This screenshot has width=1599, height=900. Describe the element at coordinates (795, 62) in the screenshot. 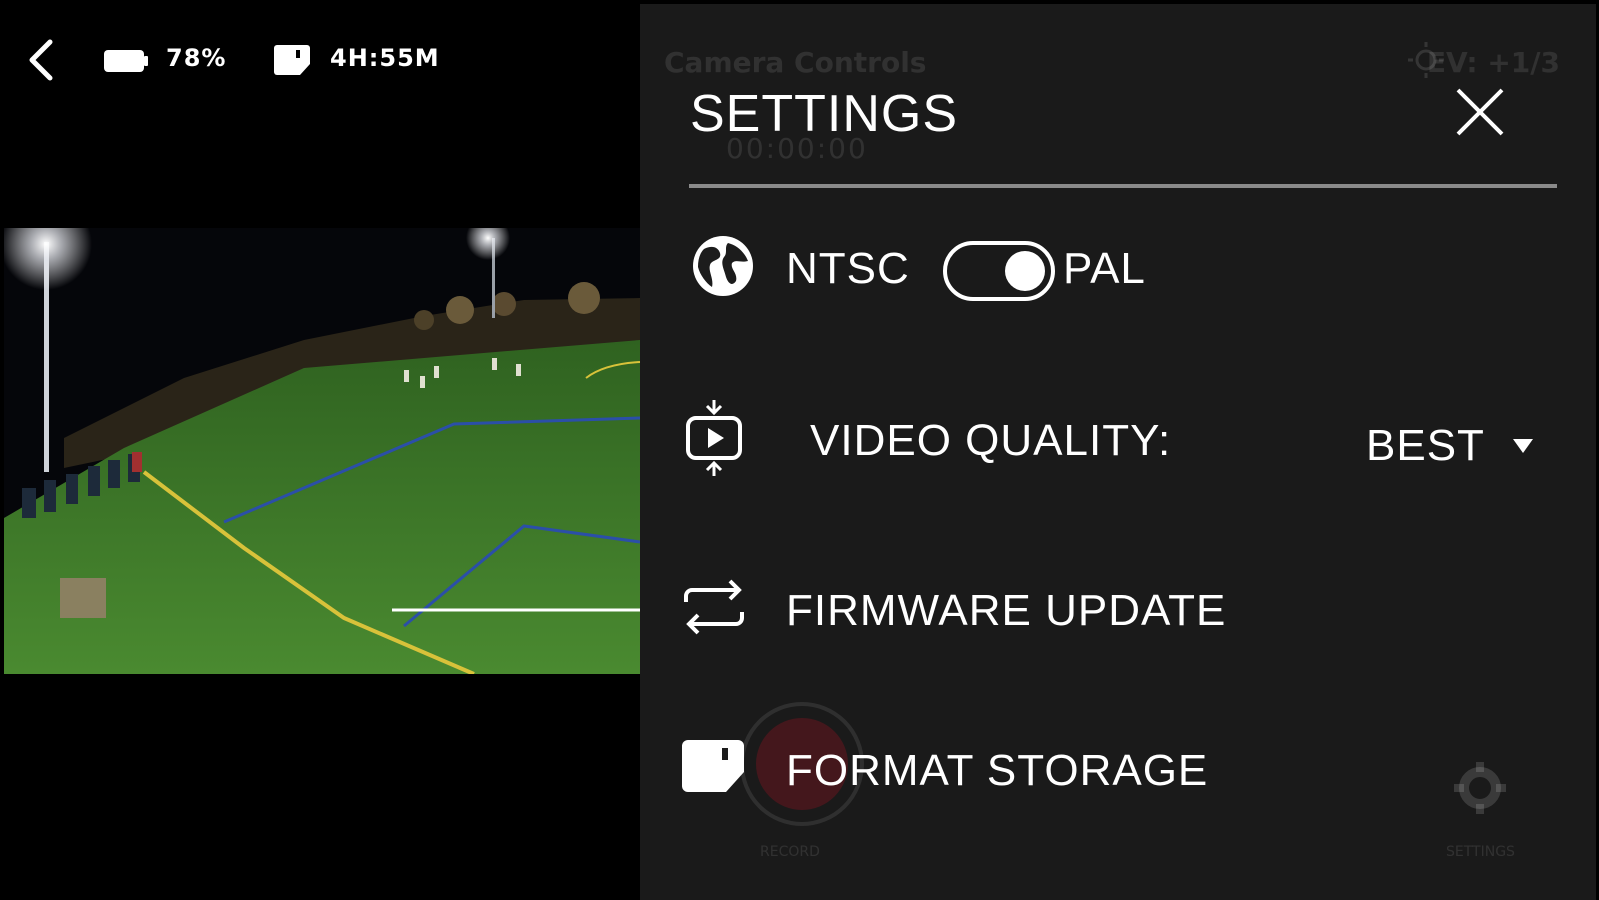

I see `camera-controls-title: Camera Controls` at that location.